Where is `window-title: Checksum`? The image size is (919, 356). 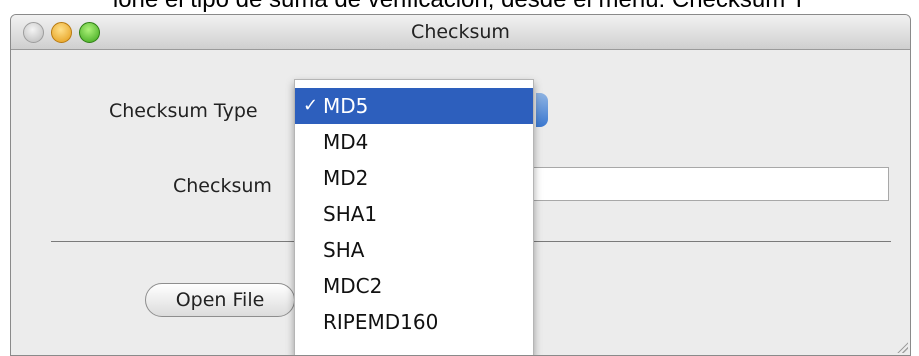
window-title: Checksum is located at coordinates (460, 32).